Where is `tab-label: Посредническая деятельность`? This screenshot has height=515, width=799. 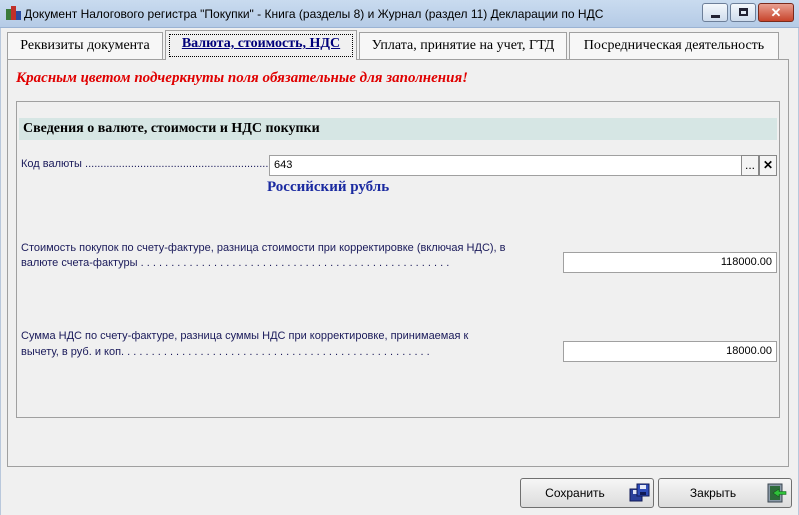
tab-label: Посредническая деятельность is located at coordinates (674, 45).